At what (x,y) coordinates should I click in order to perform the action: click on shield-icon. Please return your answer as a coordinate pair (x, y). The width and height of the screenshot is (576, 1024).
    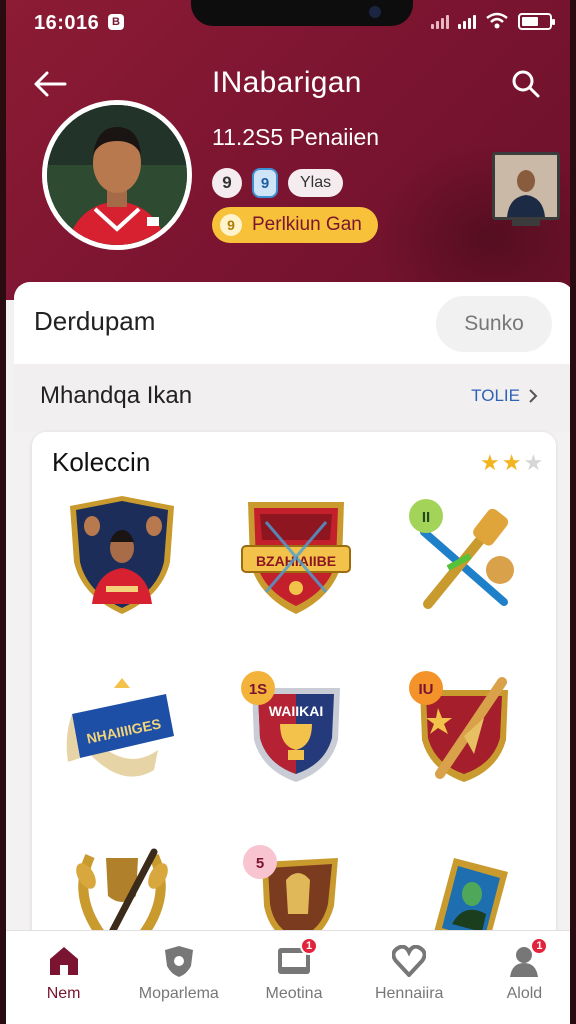
    Looking at the image, I should click on (179, 961).